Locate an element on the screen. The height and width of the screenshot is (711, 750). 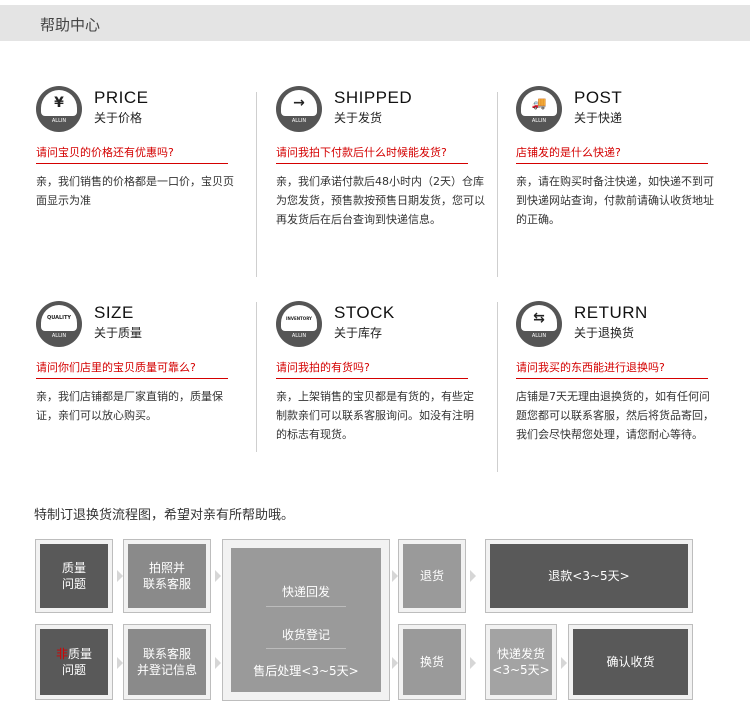
flow-receipt-register: 收货登记 is located at coordinates (305, 635).